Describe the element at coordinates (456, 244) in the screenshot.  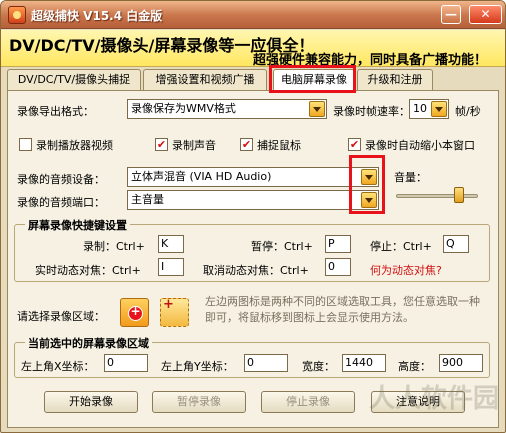
I see `stop-hotkey-input: Q` at that location.